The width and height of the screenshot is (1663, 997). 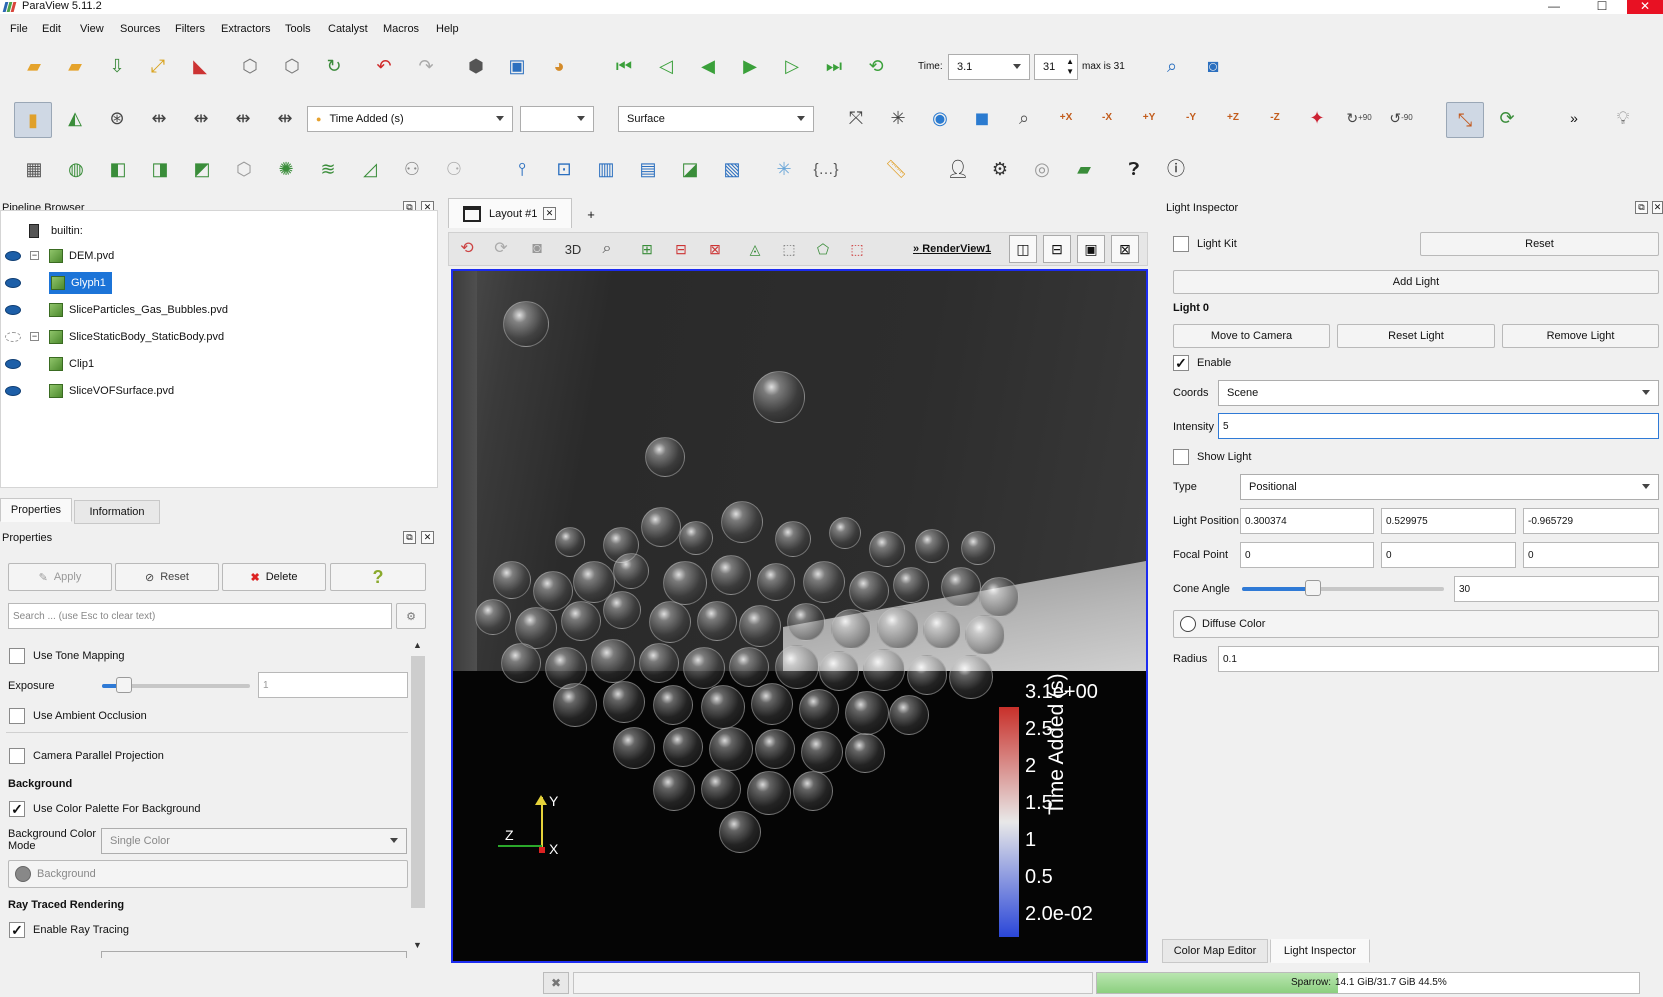 What do you see at coordinates (124, 685) in the screenshot?
I see `exposure-slider-knob` at bounding box center [124, 685].